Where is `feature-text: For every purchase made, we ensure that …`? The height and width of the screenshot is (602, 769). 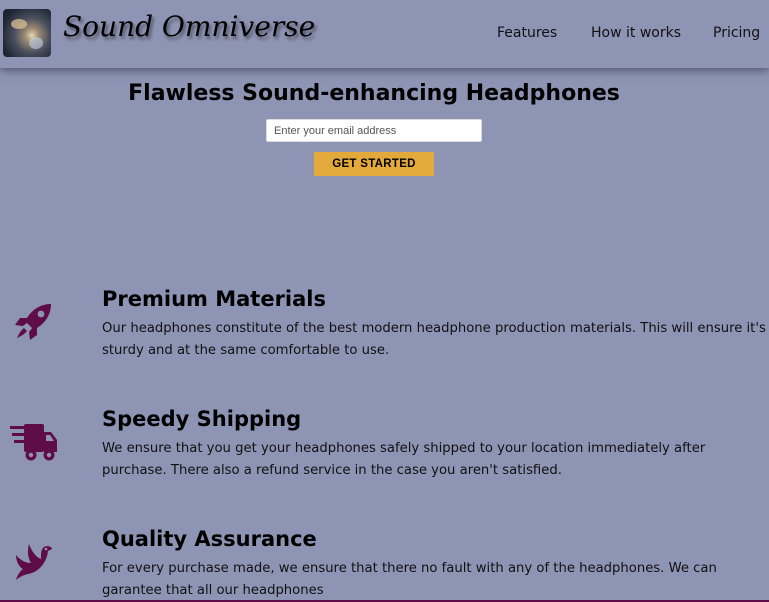 feature-text: For every purchase made, we ensure that … is located at coordinates (409, 579).